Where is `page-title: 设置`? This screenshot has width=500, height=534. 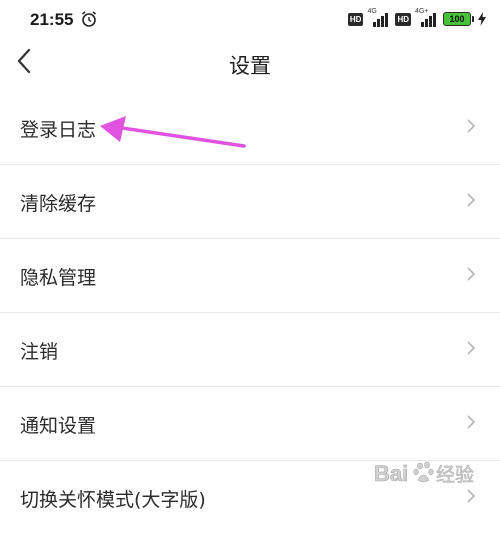
page-title: 设置 is located at coordinates (250, 66).